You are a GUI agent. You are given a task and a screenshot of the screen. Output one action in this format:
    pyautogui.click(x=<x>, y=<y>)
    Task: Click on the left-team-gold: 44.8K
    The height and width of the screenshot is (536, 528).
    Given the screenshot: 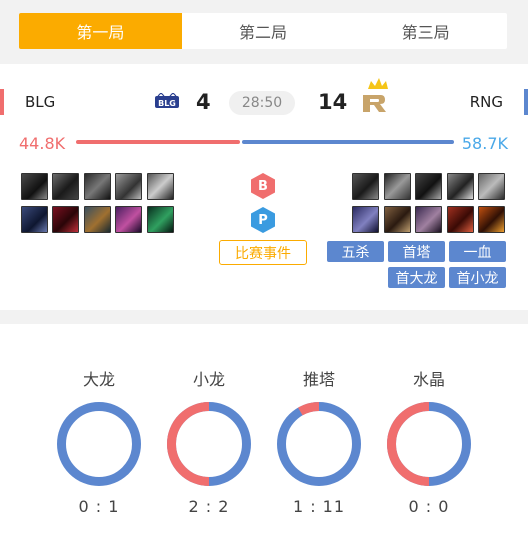 What is the action you would take?
    pyautogui.click(x=42, y=143)
    